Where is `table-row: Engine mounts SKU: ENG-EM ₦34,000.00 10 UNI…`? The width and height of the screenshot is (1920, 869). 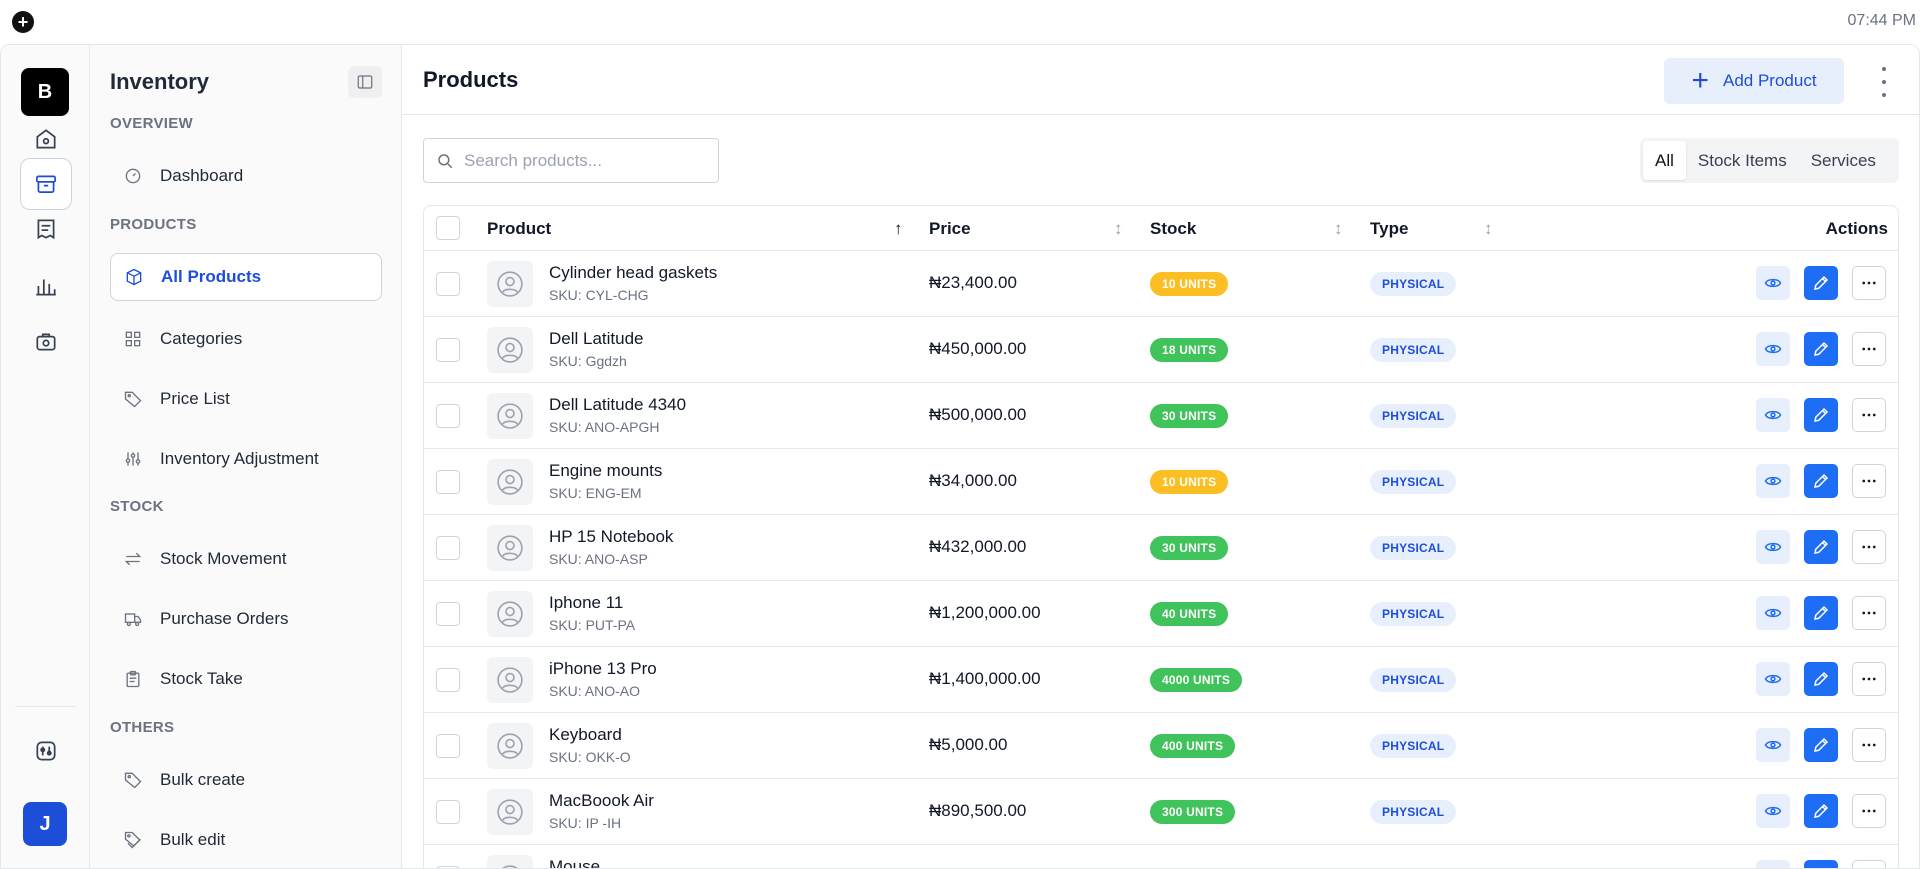
table-row: Engine mounts SKU: ENG-EM ₦34,000.00 10 UNI… is located at coordinates (1161, 482).